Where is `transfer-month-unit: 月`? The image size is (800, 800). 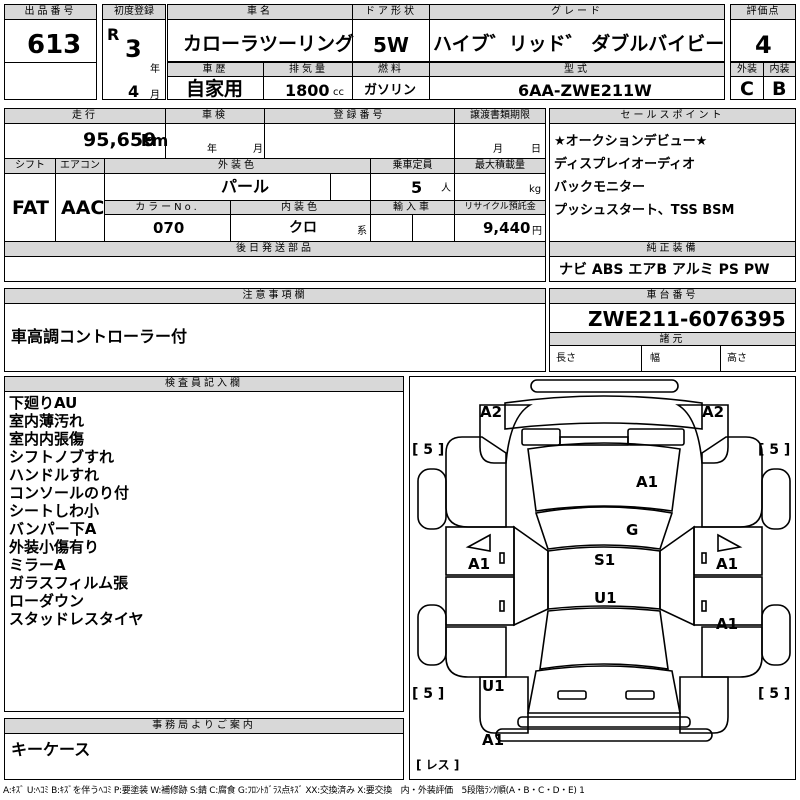 transfer-month-unit: 月 is located at coordinates (498, 149).